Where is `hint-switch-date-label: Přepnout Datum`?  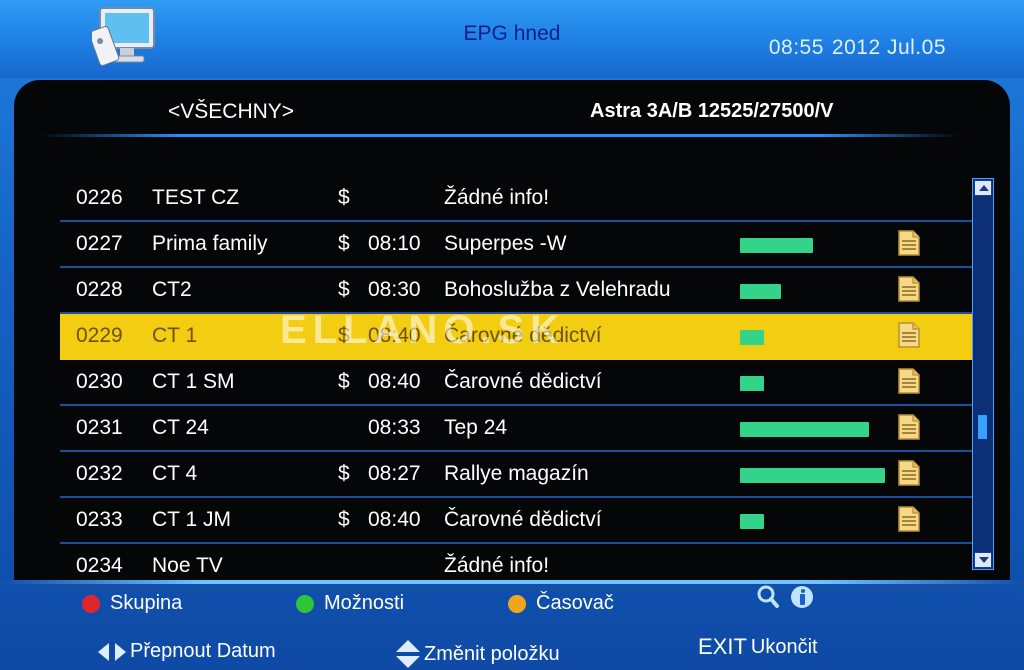
hint-switch-date-label: Přepnout Datum is located at coordinates (203, 651).